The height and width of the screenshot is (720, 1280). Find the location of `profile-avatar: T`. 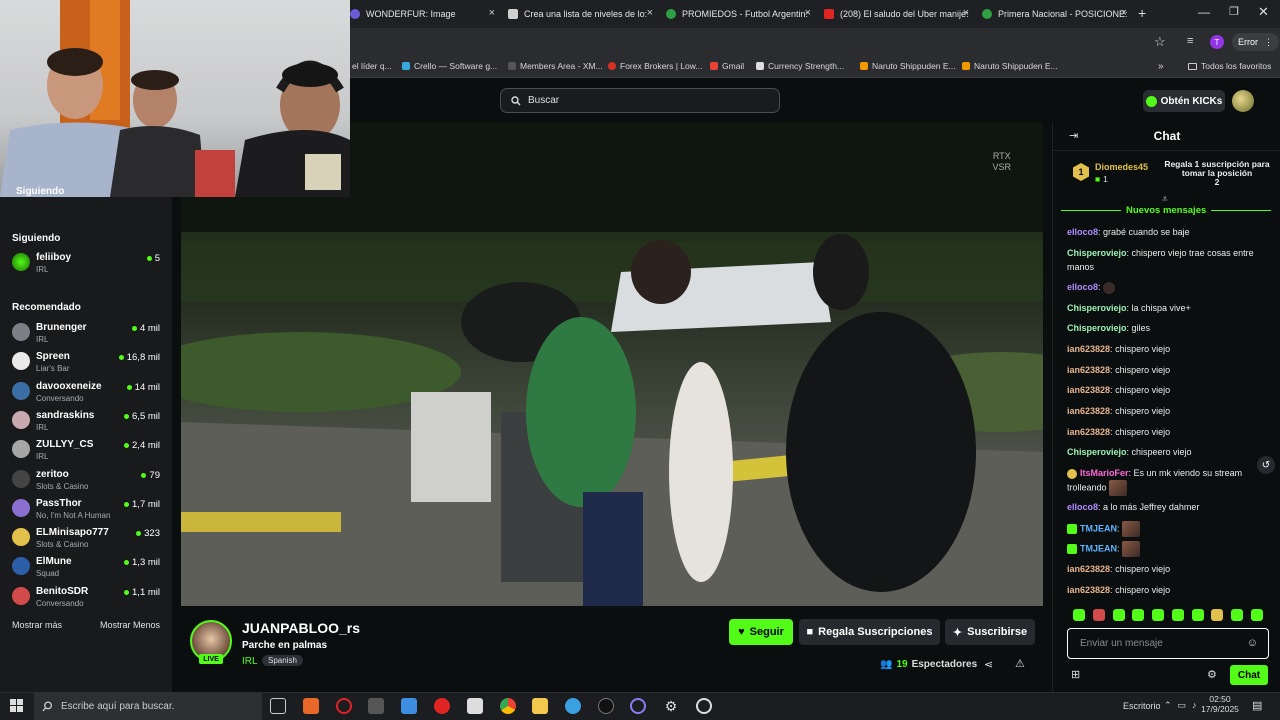

profile-avatar: T is located at coordinates (1217, 42).